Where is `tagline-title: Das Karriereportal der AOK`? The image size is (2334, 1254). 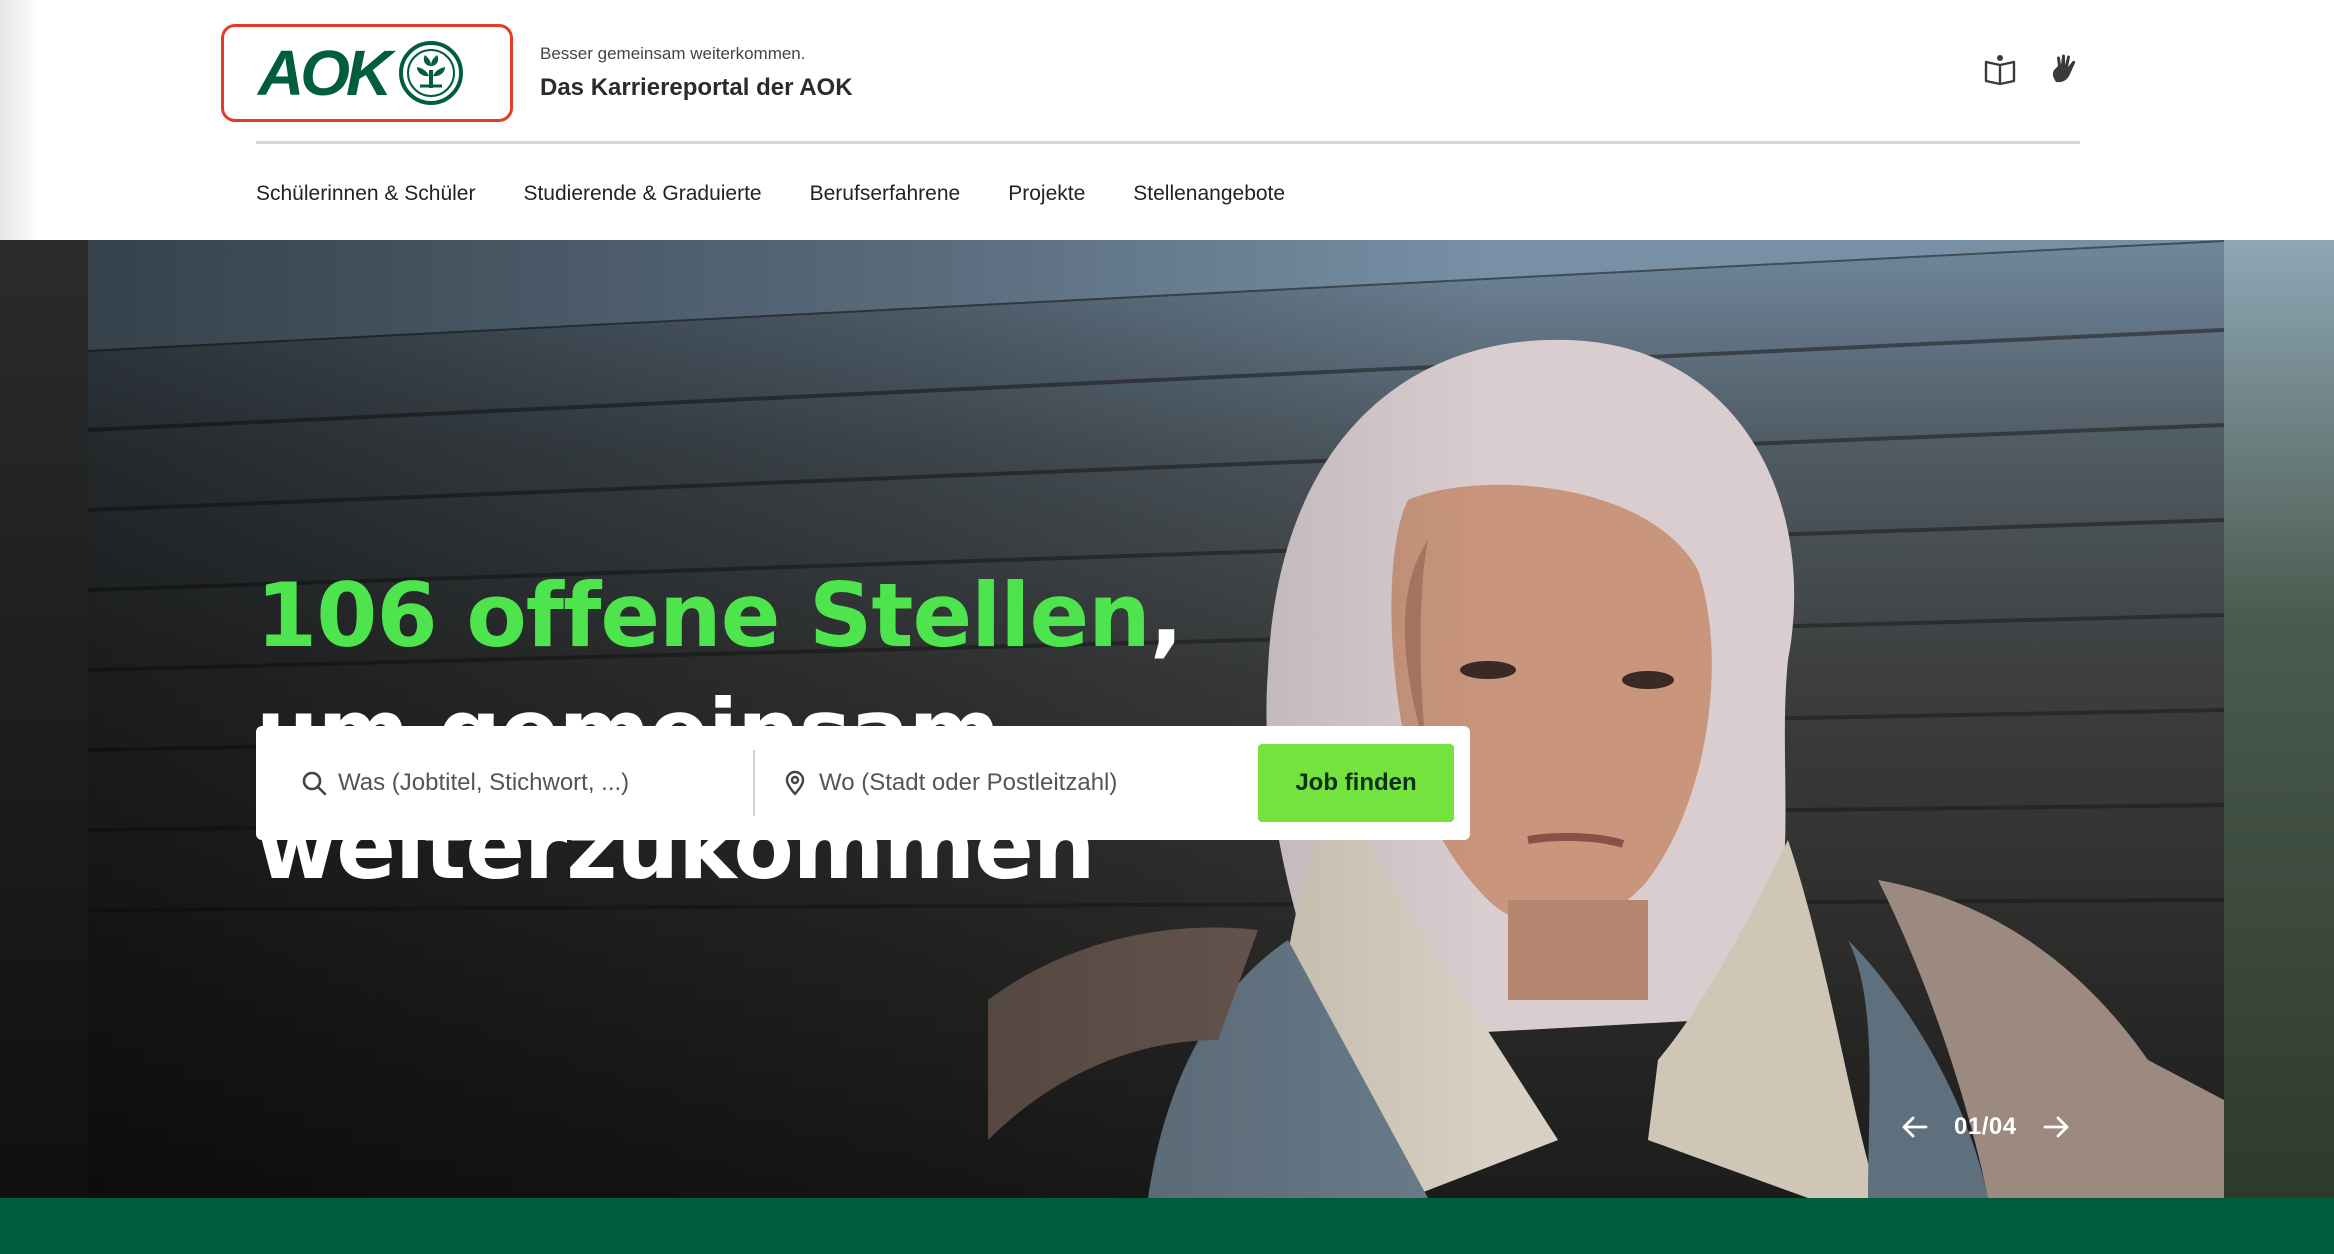
tagline-title: Das Karriereportal der AOK is located at coordinates (696, 87).